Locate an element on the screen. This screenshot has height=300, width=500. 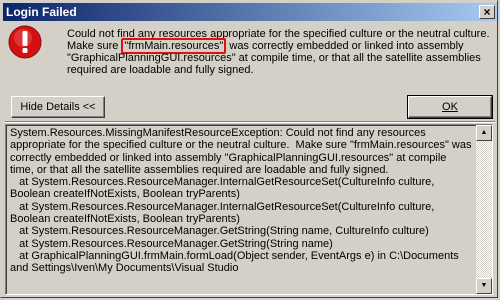
vertical-scrollbar: ▲ ▼ is located at coordinates (484, 209).